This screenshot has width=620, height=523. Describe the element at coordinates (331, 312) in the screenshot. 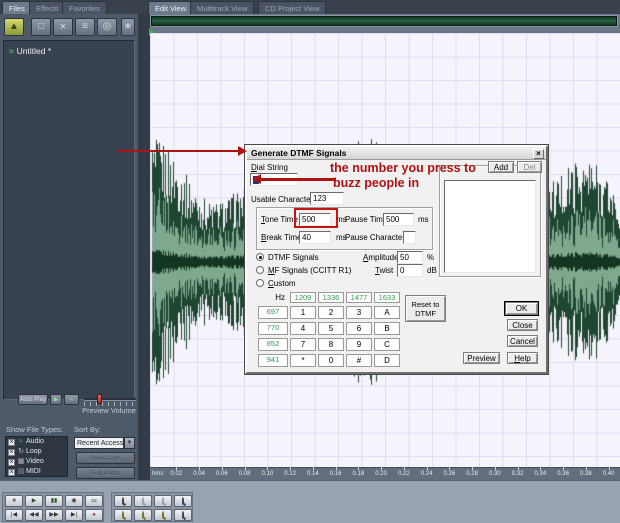

I see `keypad-key-2: 2` at that location.